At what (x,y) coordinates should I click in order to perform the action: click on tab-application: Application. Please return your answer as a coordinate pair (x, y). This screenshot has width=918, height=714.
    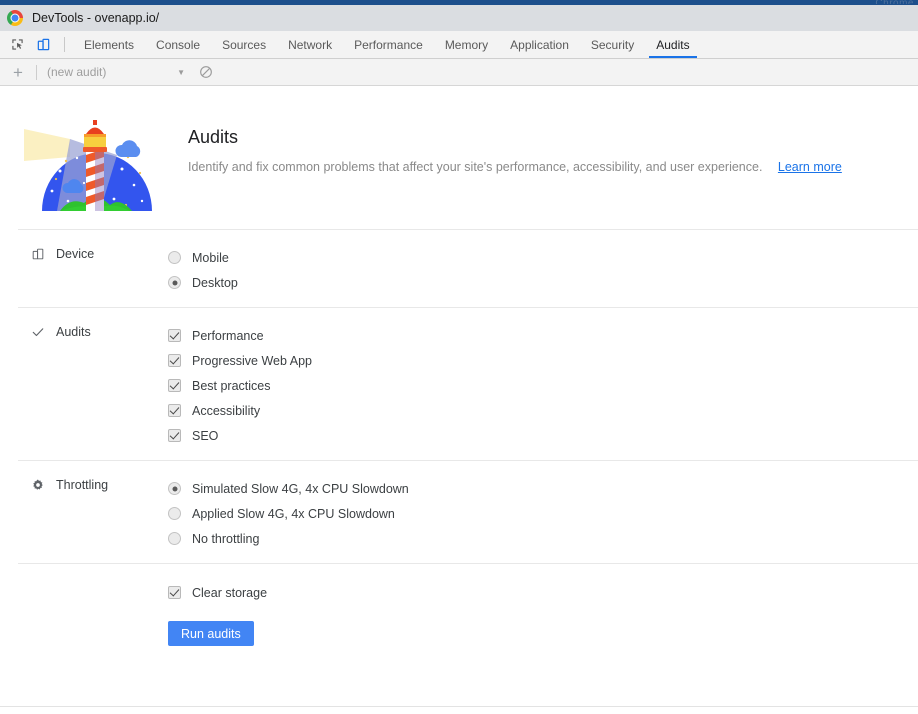
    Looking at the image, I should click on (539, 44).